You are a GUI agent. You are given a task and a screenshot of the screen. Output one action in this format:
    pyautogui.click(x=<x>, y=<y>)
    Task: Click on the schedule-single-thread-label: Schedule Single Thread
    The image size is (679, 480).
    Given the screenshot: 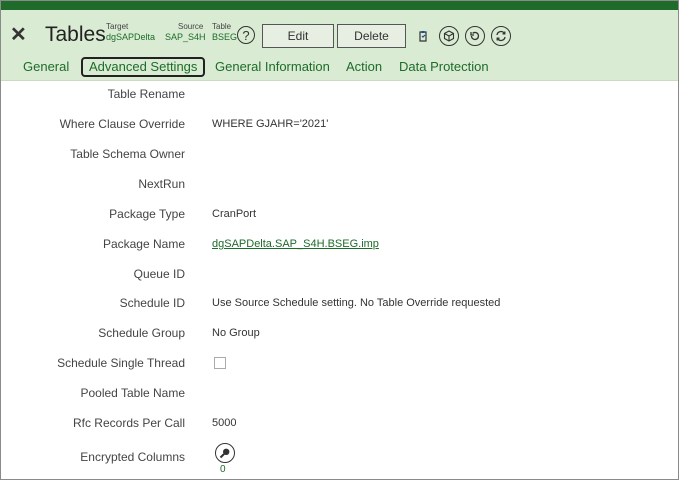 What is the action you would take?
    pyautogui.click(x=121, y=363)
    